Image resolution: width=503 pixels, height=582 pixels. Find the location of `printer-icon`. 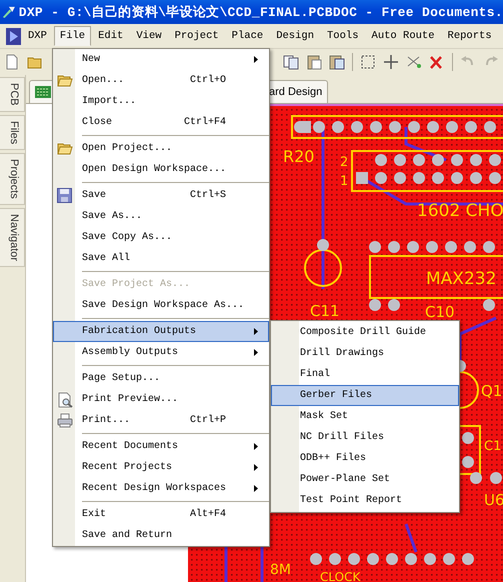

printer-icon is located at coordinates (65, 420).